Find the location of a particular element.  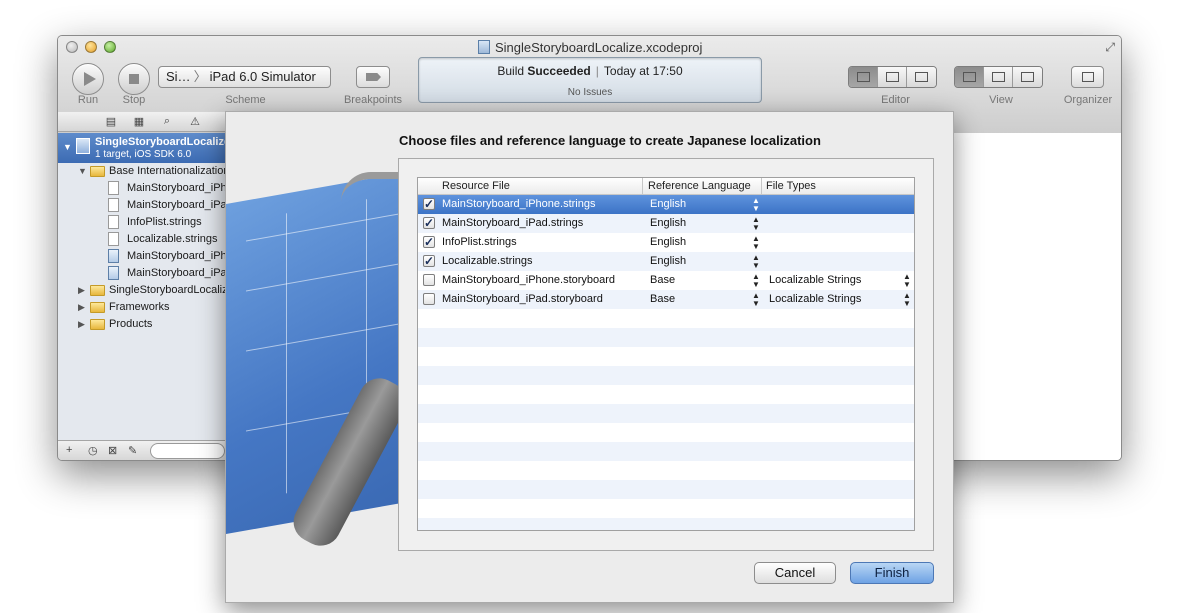

blueprint-line is located at coordinates (331, 336).